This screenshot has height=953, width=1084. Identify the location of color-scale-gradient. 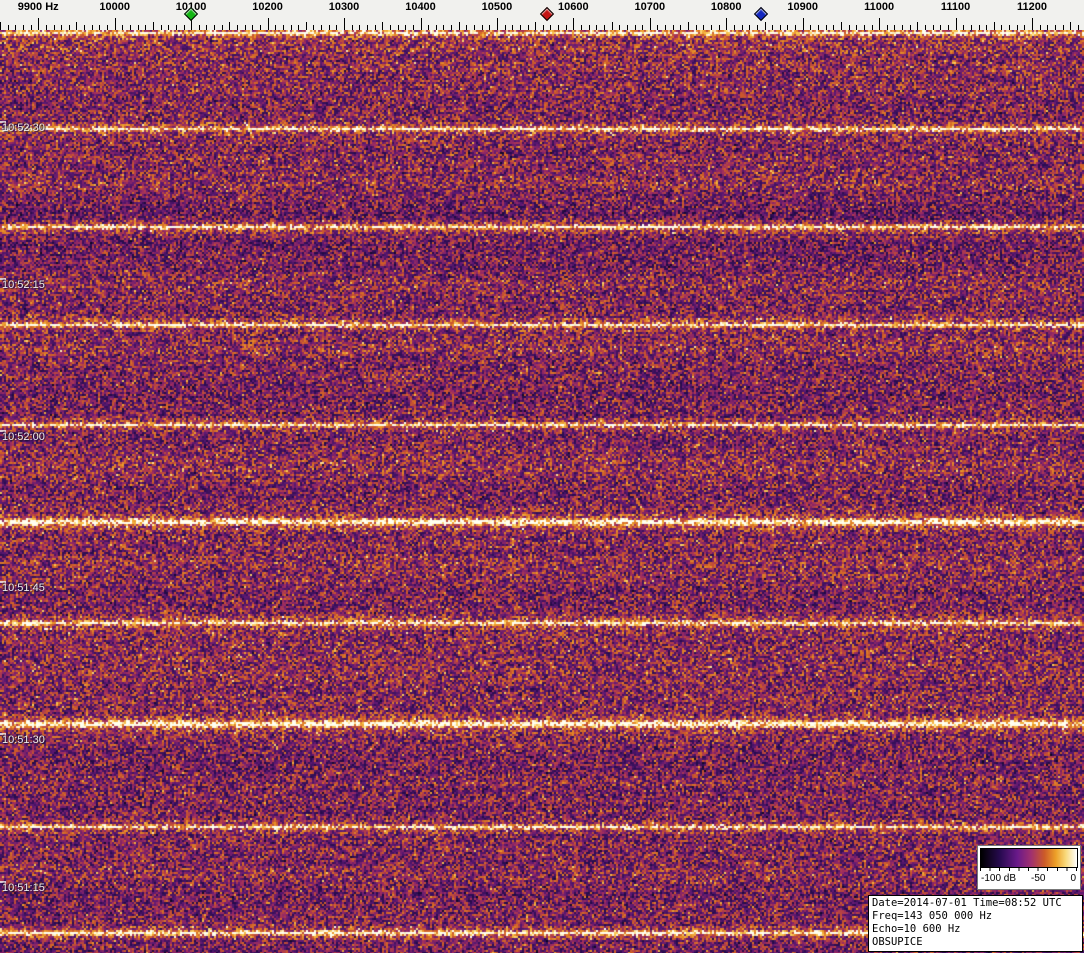
(1029, 858).